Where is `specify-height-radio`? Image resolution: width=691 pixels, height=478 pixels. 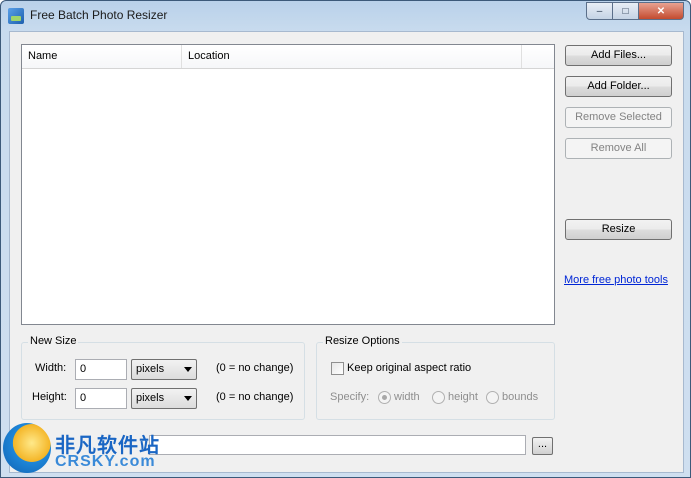
specify-height-radio is located at coordinates (438, 397).